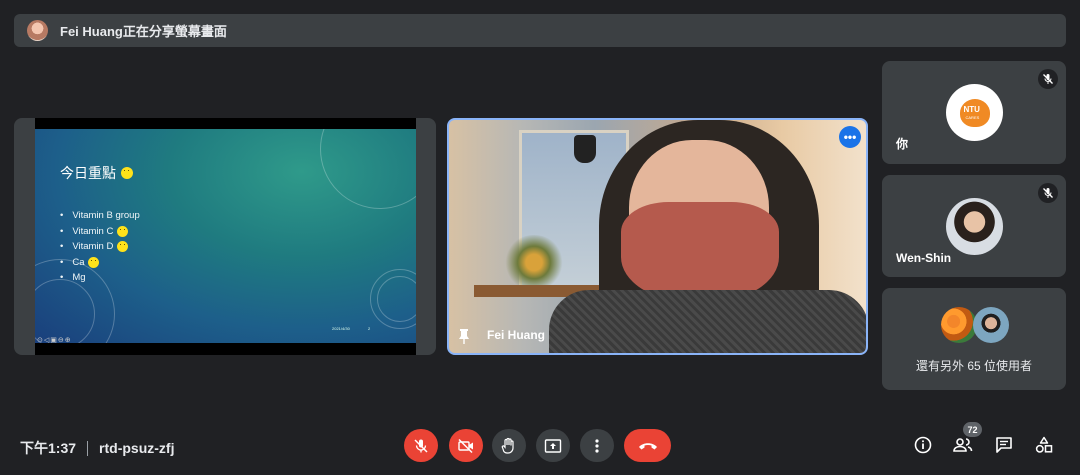 This screenshot has height=475, width=1080. Describe the element at coordinates (540, 30) in the screenshot. I see `presenting-banner: Fei Huang正在分享螢幕畫面` at that location.